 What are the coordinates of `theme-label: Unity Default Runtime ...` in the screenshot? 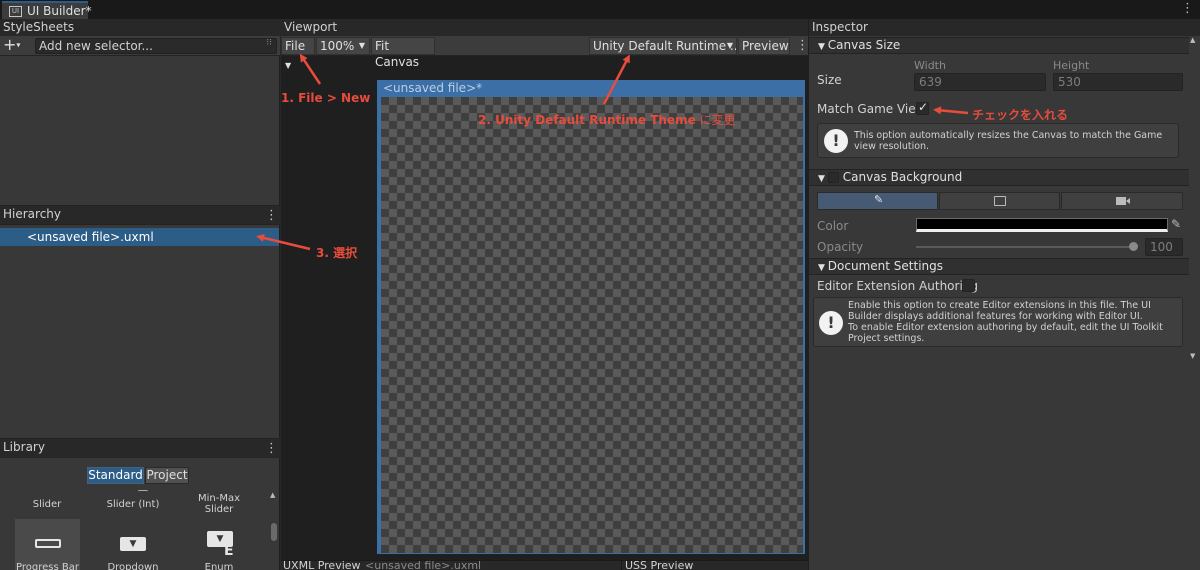 It's located at (665, 46).